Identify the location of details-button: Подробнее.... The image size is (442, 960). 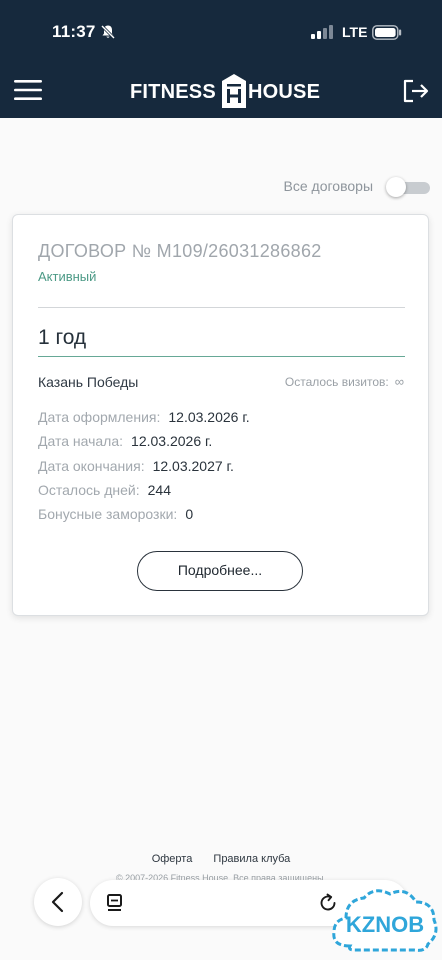
(220, 571).